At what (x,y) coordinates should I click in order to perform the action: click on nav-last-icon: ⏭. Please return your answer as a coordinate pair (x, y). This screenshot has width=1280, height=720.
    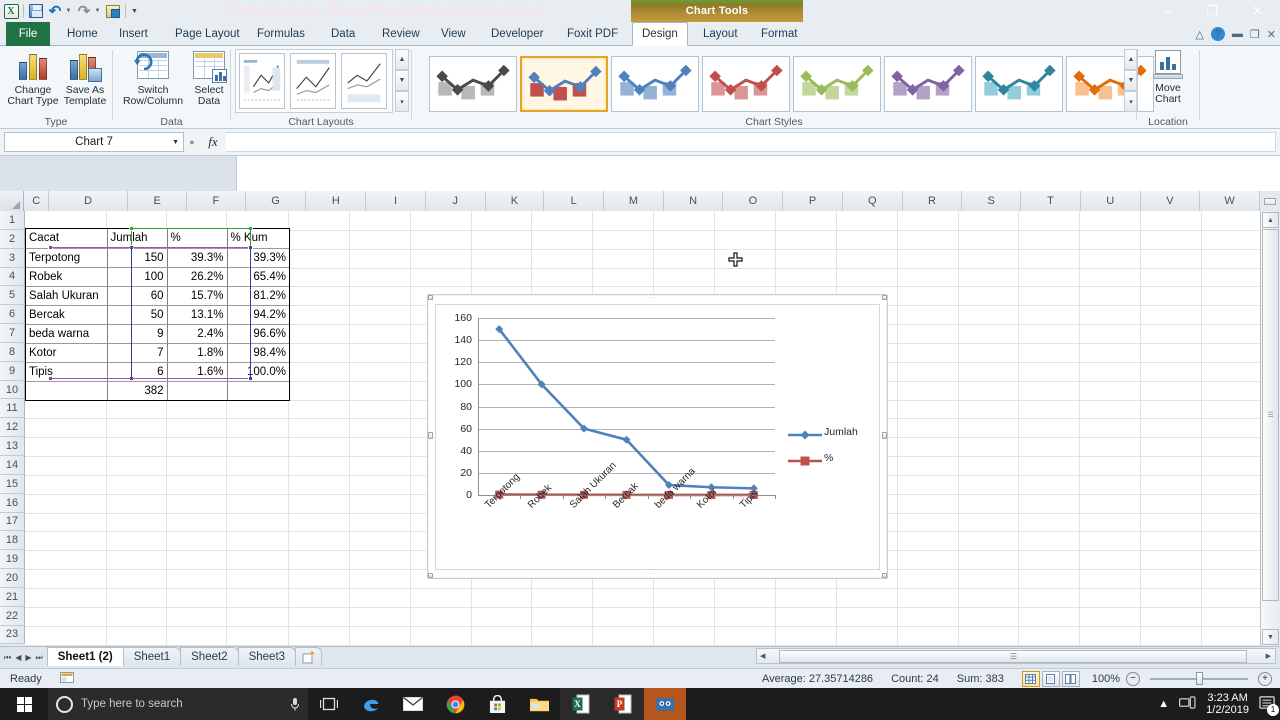
    Looking at the image, I should click on (39, 658).